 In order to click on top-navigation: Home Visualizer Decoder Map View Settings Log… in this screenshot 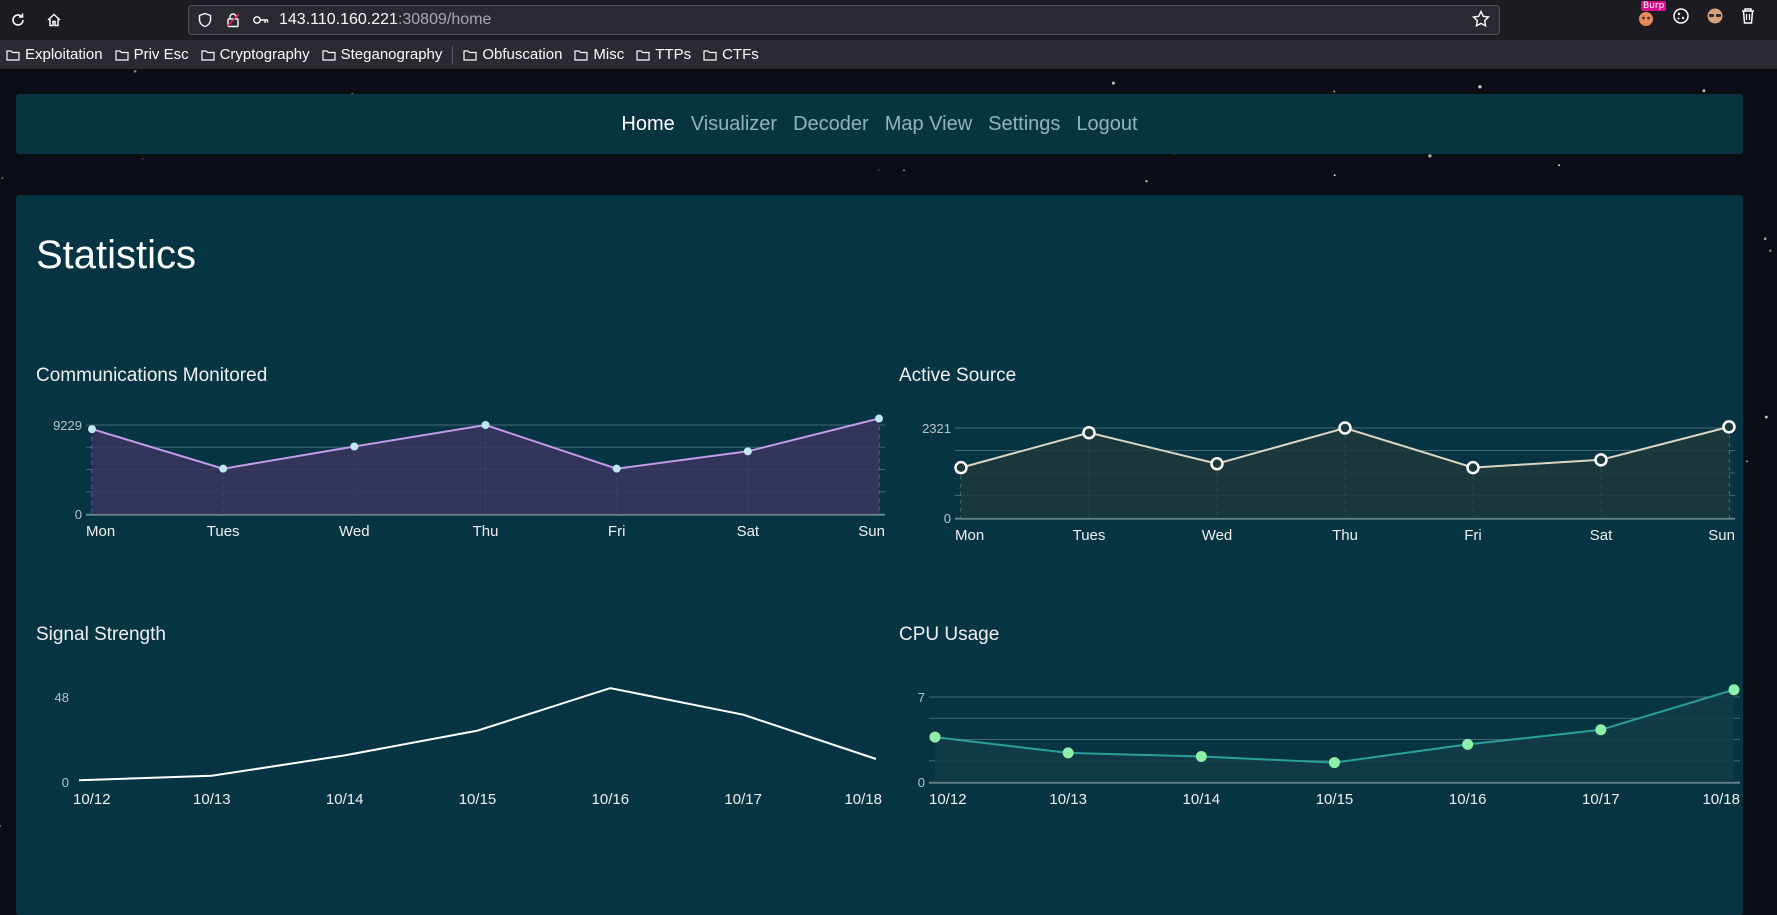, I will do `click(879, 124)`.